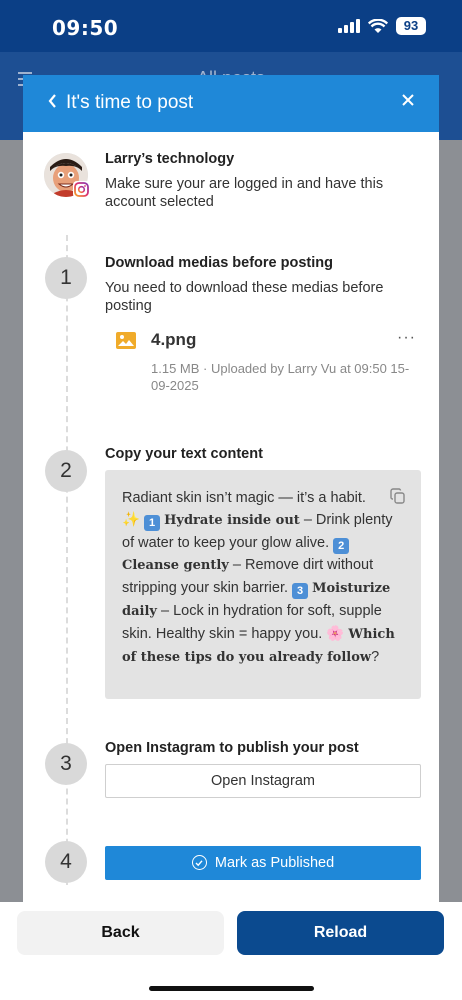  I want to click on timeline-line, so click(67, 560).